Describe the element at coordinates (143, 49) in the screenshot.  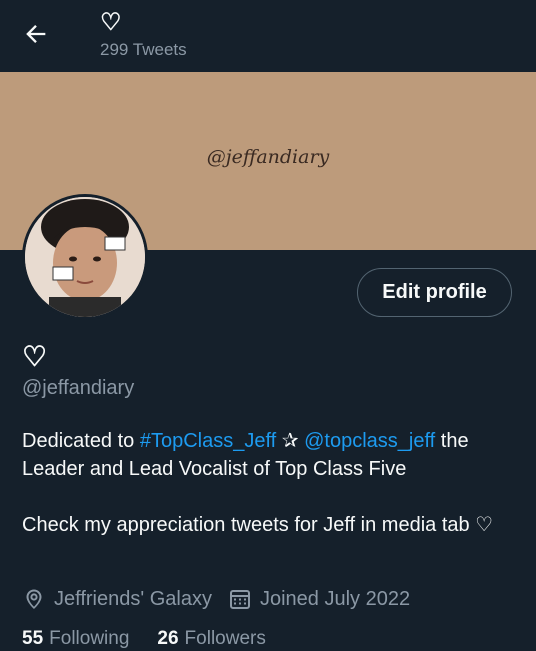
I see `tweet-count: 299 Tweets` at that location.